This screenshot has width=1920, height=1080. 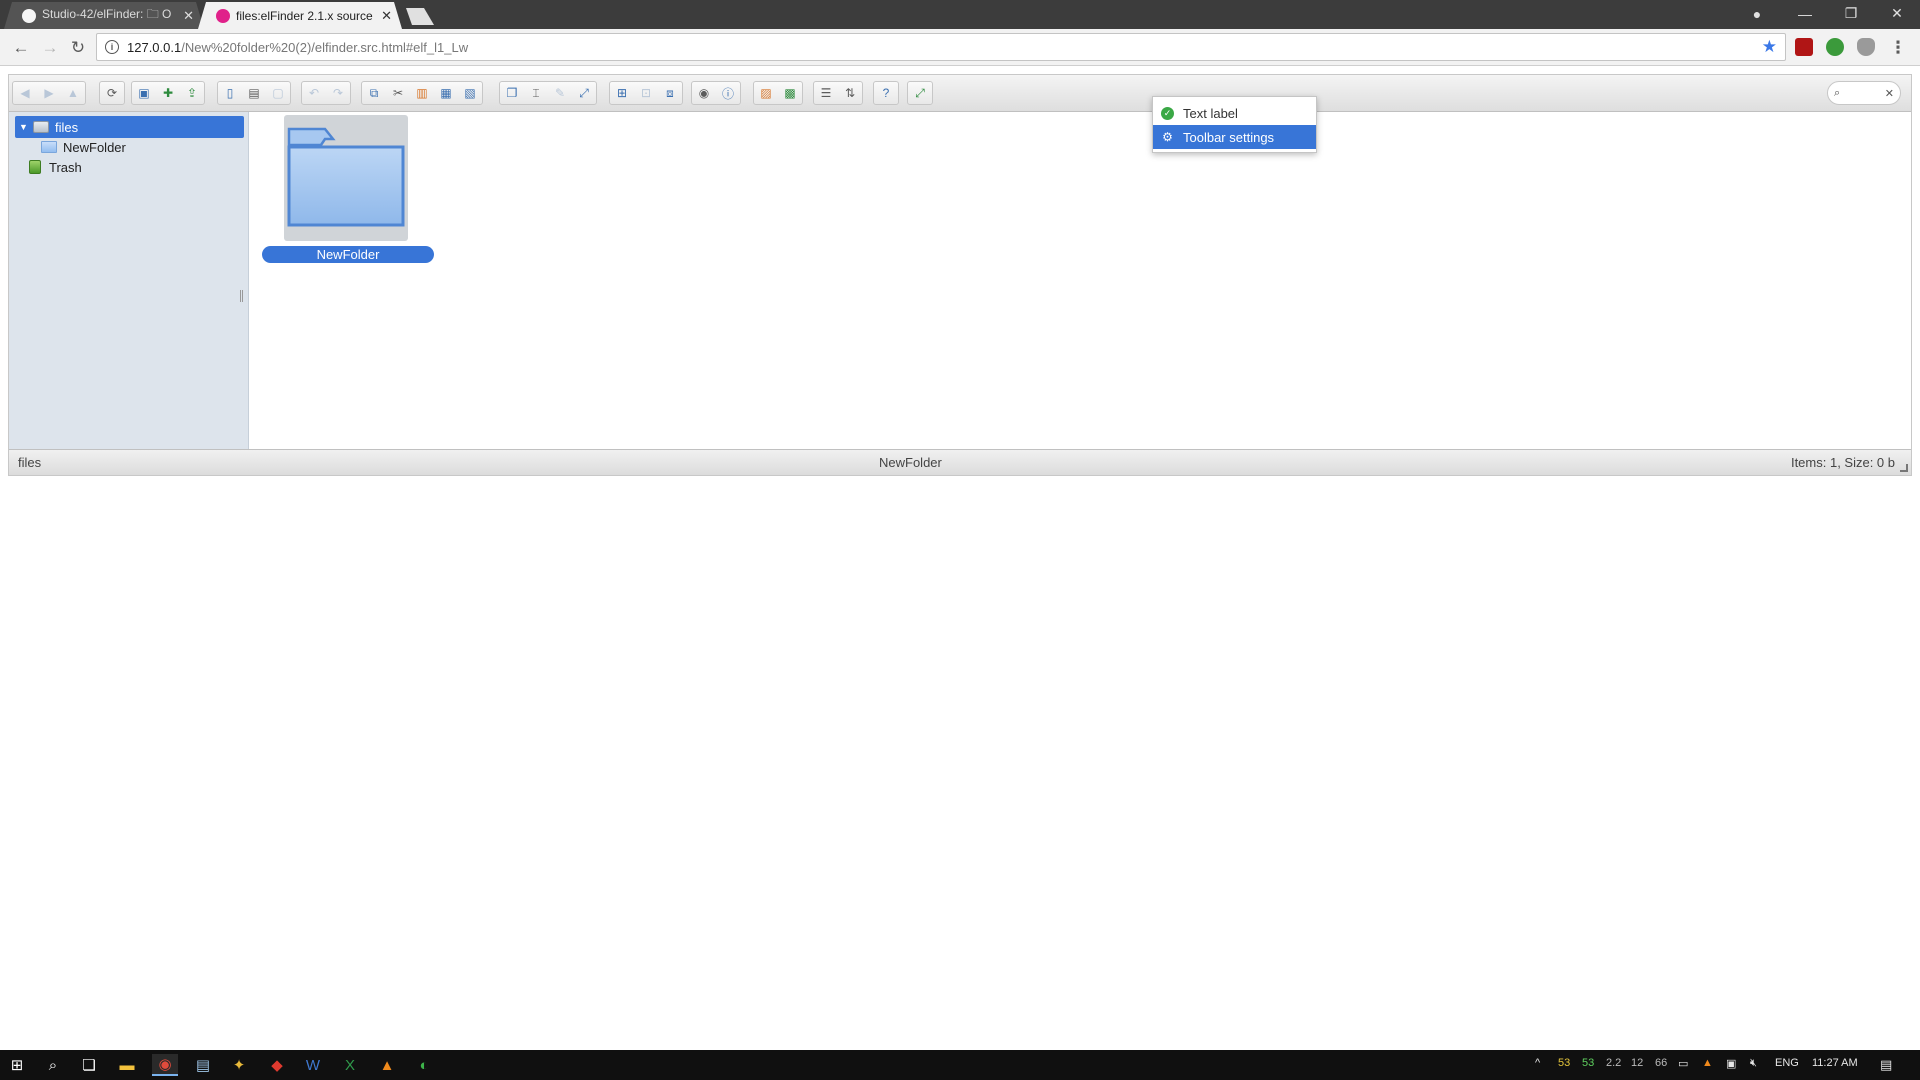 I want to click on menu-item-label: Text label, so click(x=1210, y=113).